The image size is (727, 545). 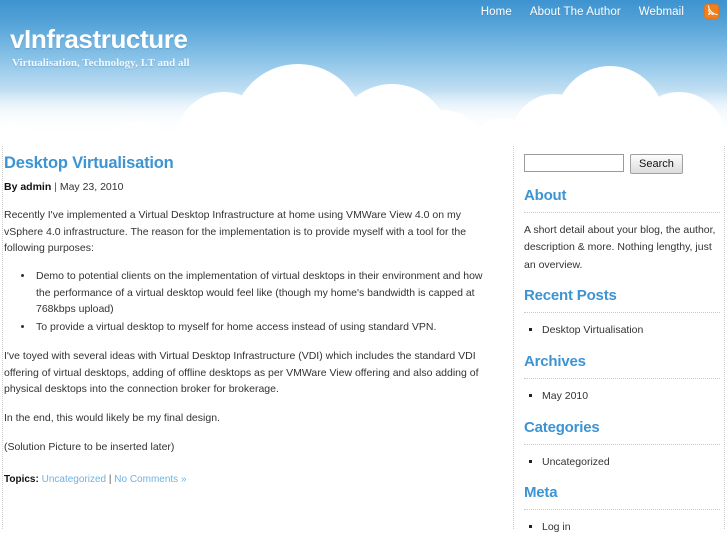 I want to click on widget-meta: Meta Log in, so click(x=622, y=510).